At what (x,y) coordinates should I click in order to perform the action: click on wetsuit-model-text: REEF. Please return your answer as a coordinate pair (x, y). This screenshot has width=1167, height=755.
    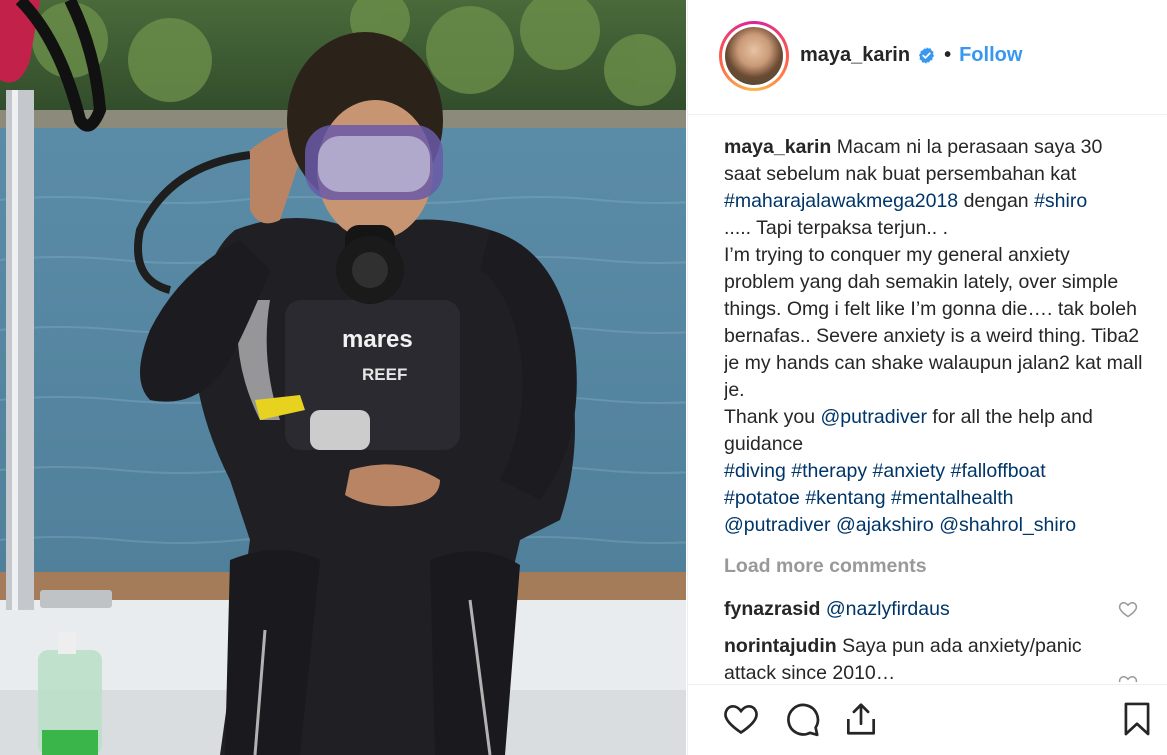
    Looking at the image, I should click on (384, 374).